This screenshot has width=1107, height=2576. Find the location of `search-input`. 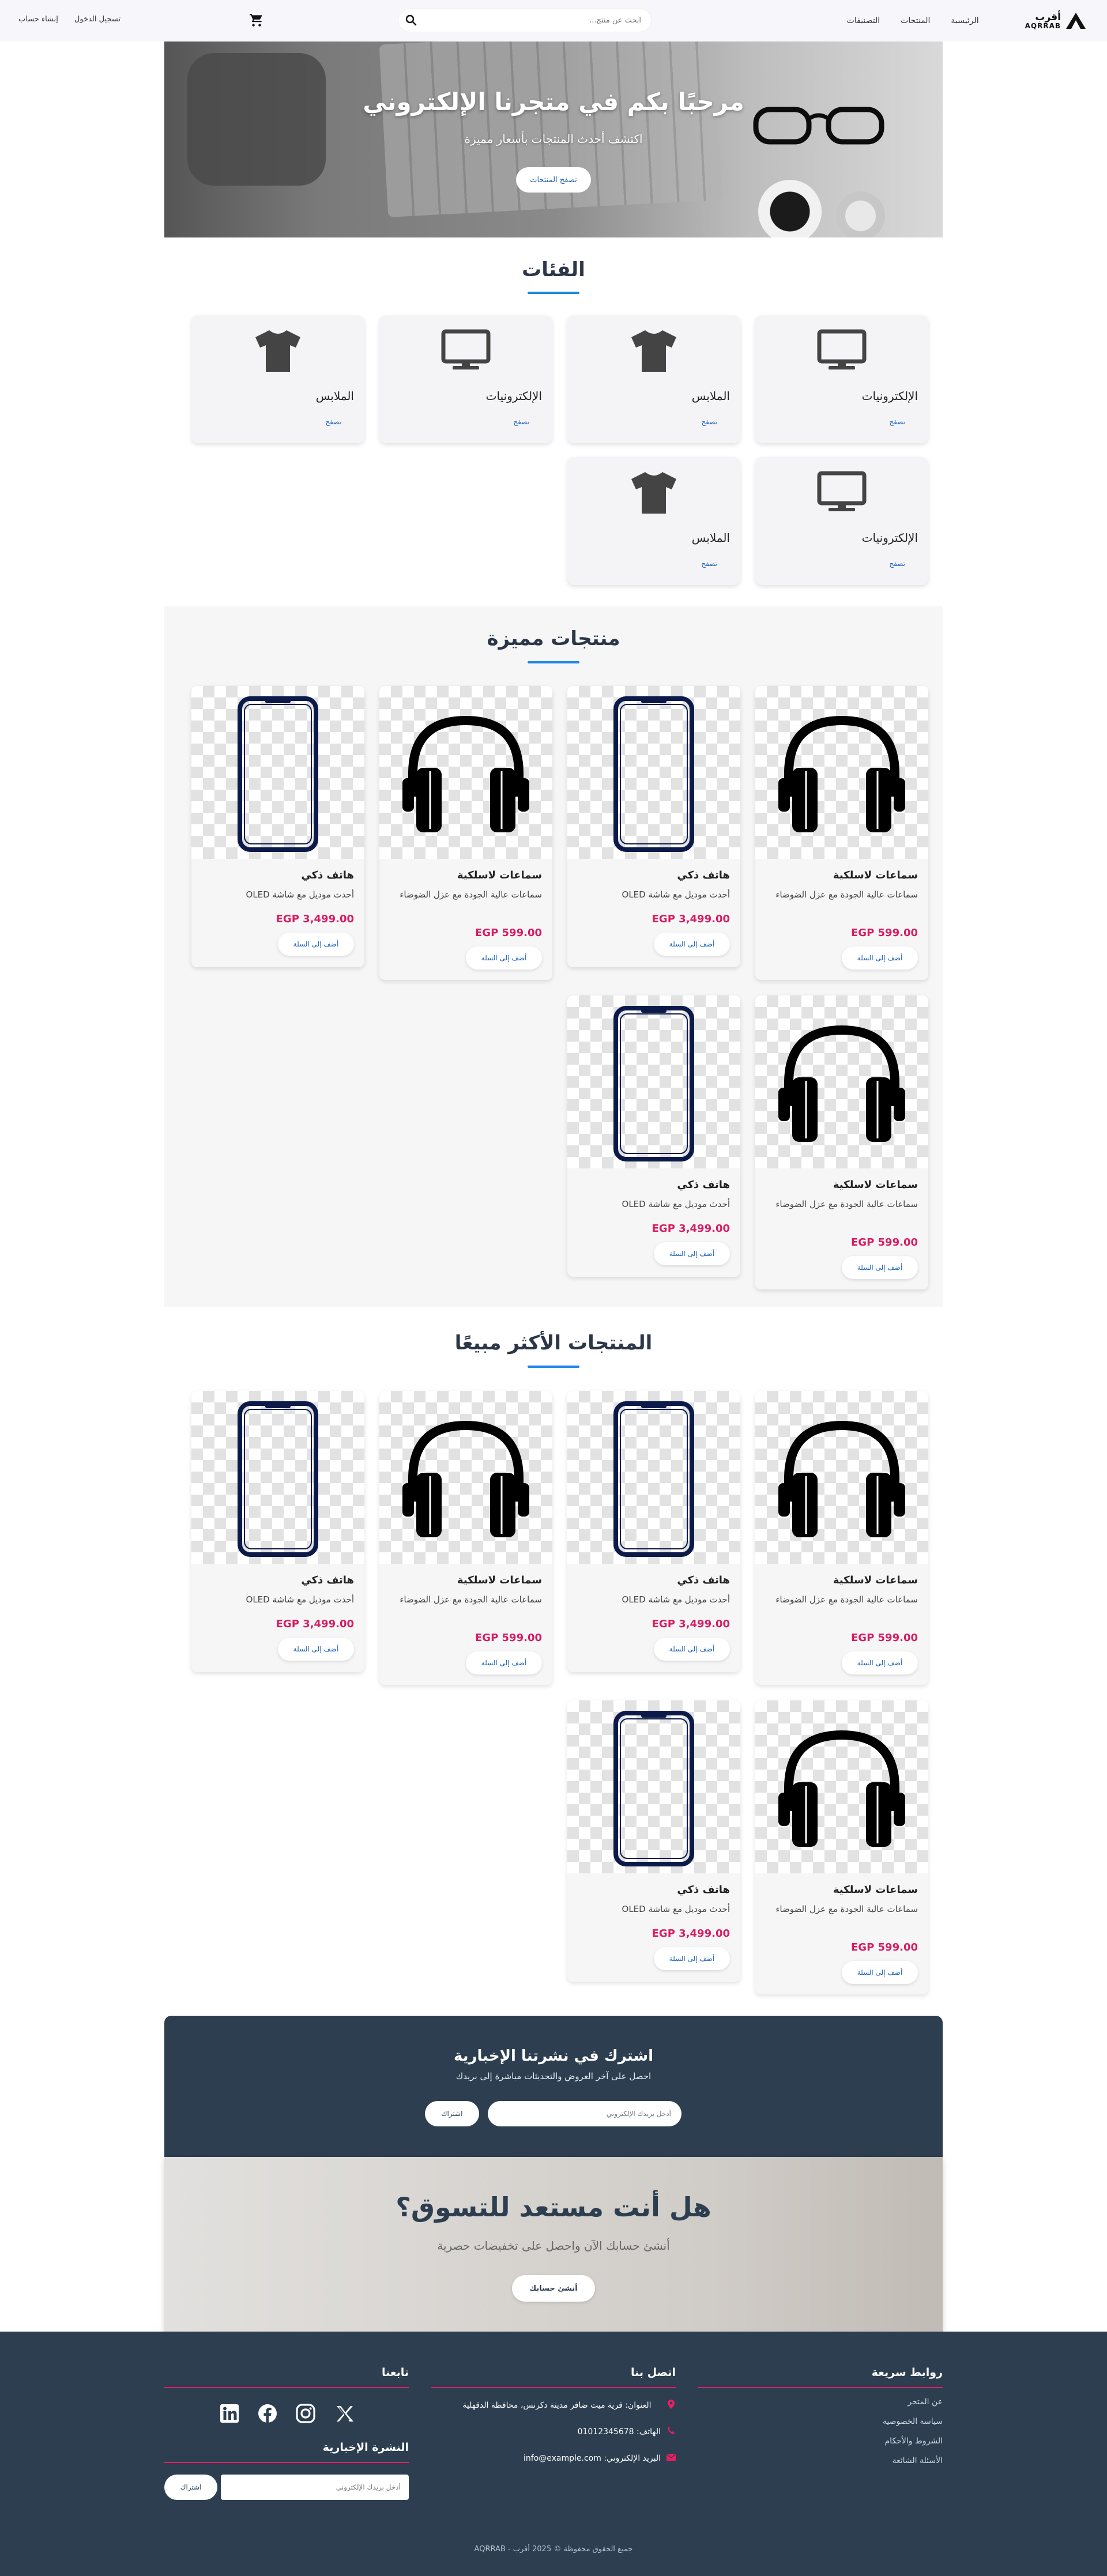

search-input is located at coordinates (530, 20).